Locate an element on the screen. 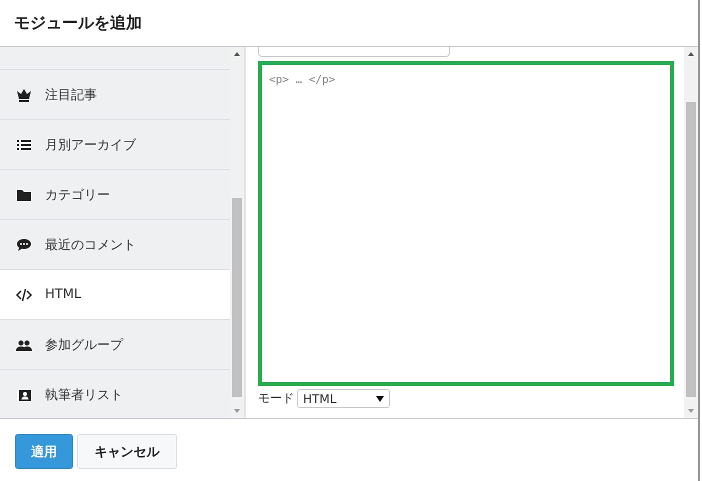 The image size is (702, 481). code-icon is located at coordinates (24, 294).